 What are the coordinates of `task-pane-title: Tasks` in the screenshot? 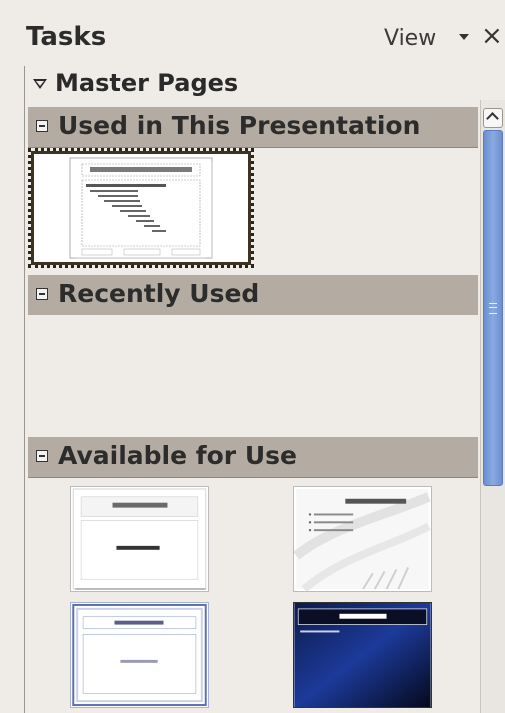 It's located at (66, 37).